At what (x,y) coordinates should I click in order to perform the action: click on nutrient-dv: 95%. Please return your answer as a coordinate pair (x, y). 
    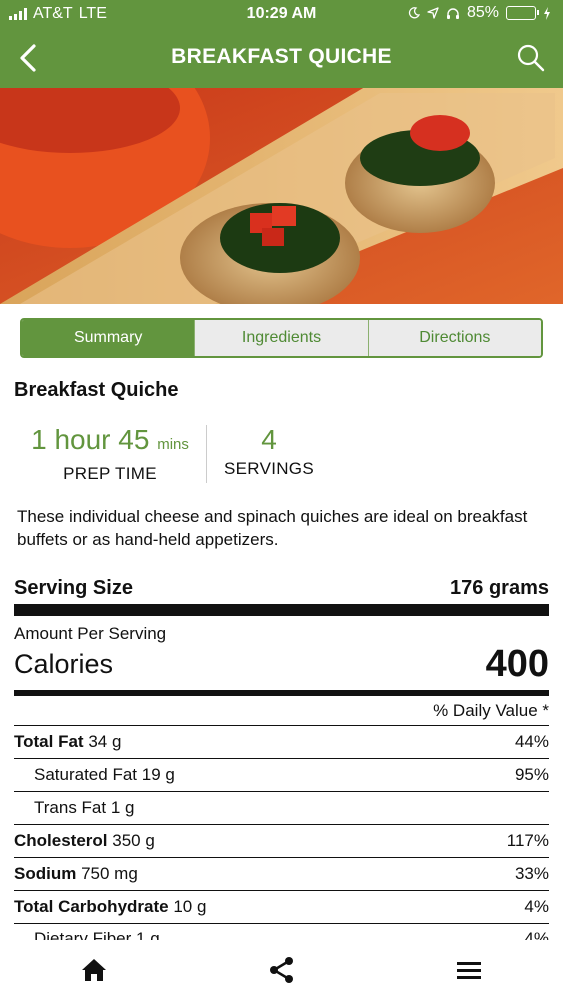
    Looking at the image, I should click on (531, 774).